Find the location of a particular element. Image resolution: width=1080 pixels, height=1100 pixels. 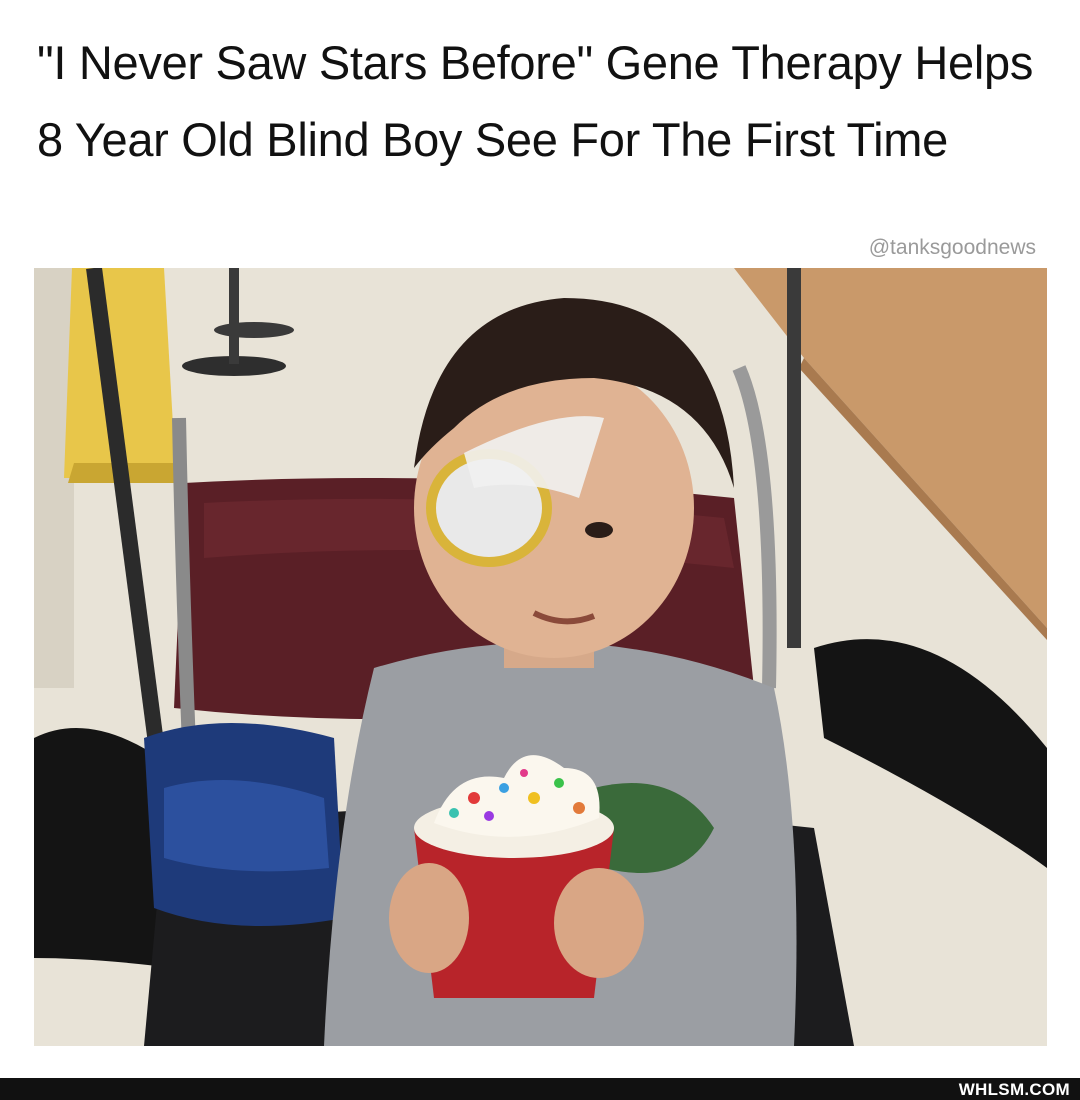

footer-bar is located at coordinates (540, 1089).